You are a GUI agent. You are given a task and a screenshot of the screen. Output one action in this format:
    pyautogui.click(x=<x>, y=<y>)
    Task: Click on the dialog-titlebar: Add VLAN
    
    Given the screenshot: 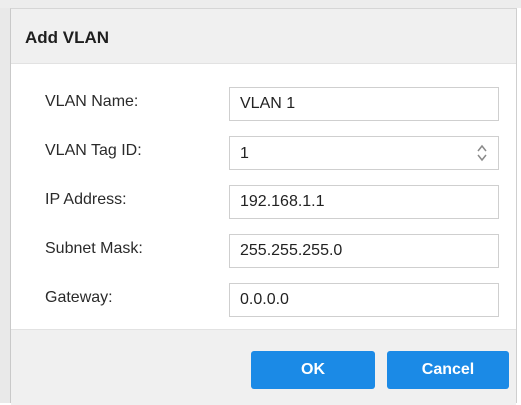 What is the action you would take?
    pyautogui.click(x=263, y=36)
    